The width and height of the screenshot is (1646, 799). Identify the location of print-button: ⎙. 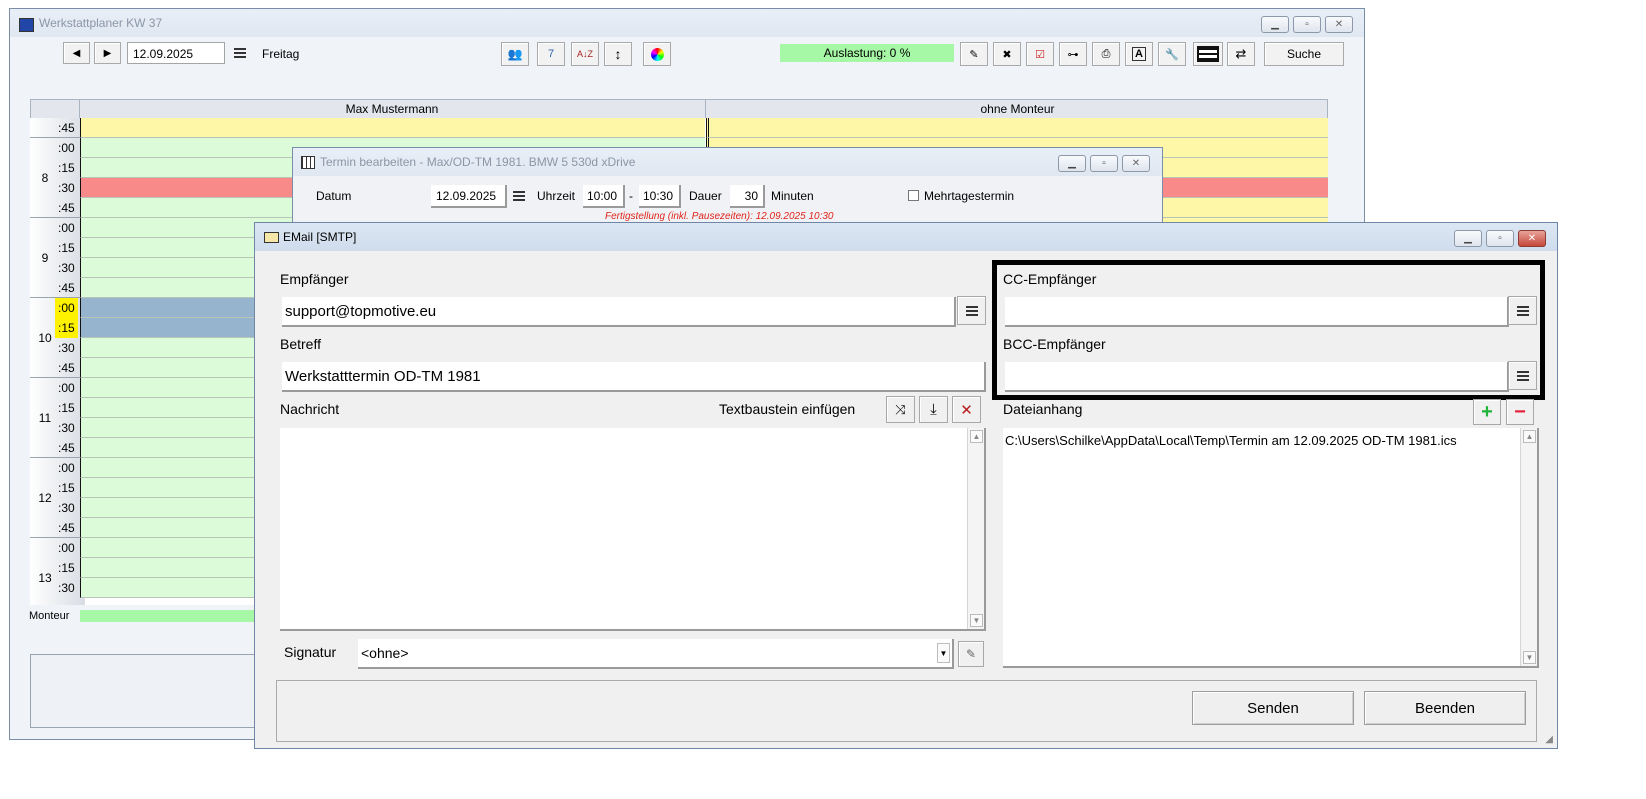
(1106, 54).